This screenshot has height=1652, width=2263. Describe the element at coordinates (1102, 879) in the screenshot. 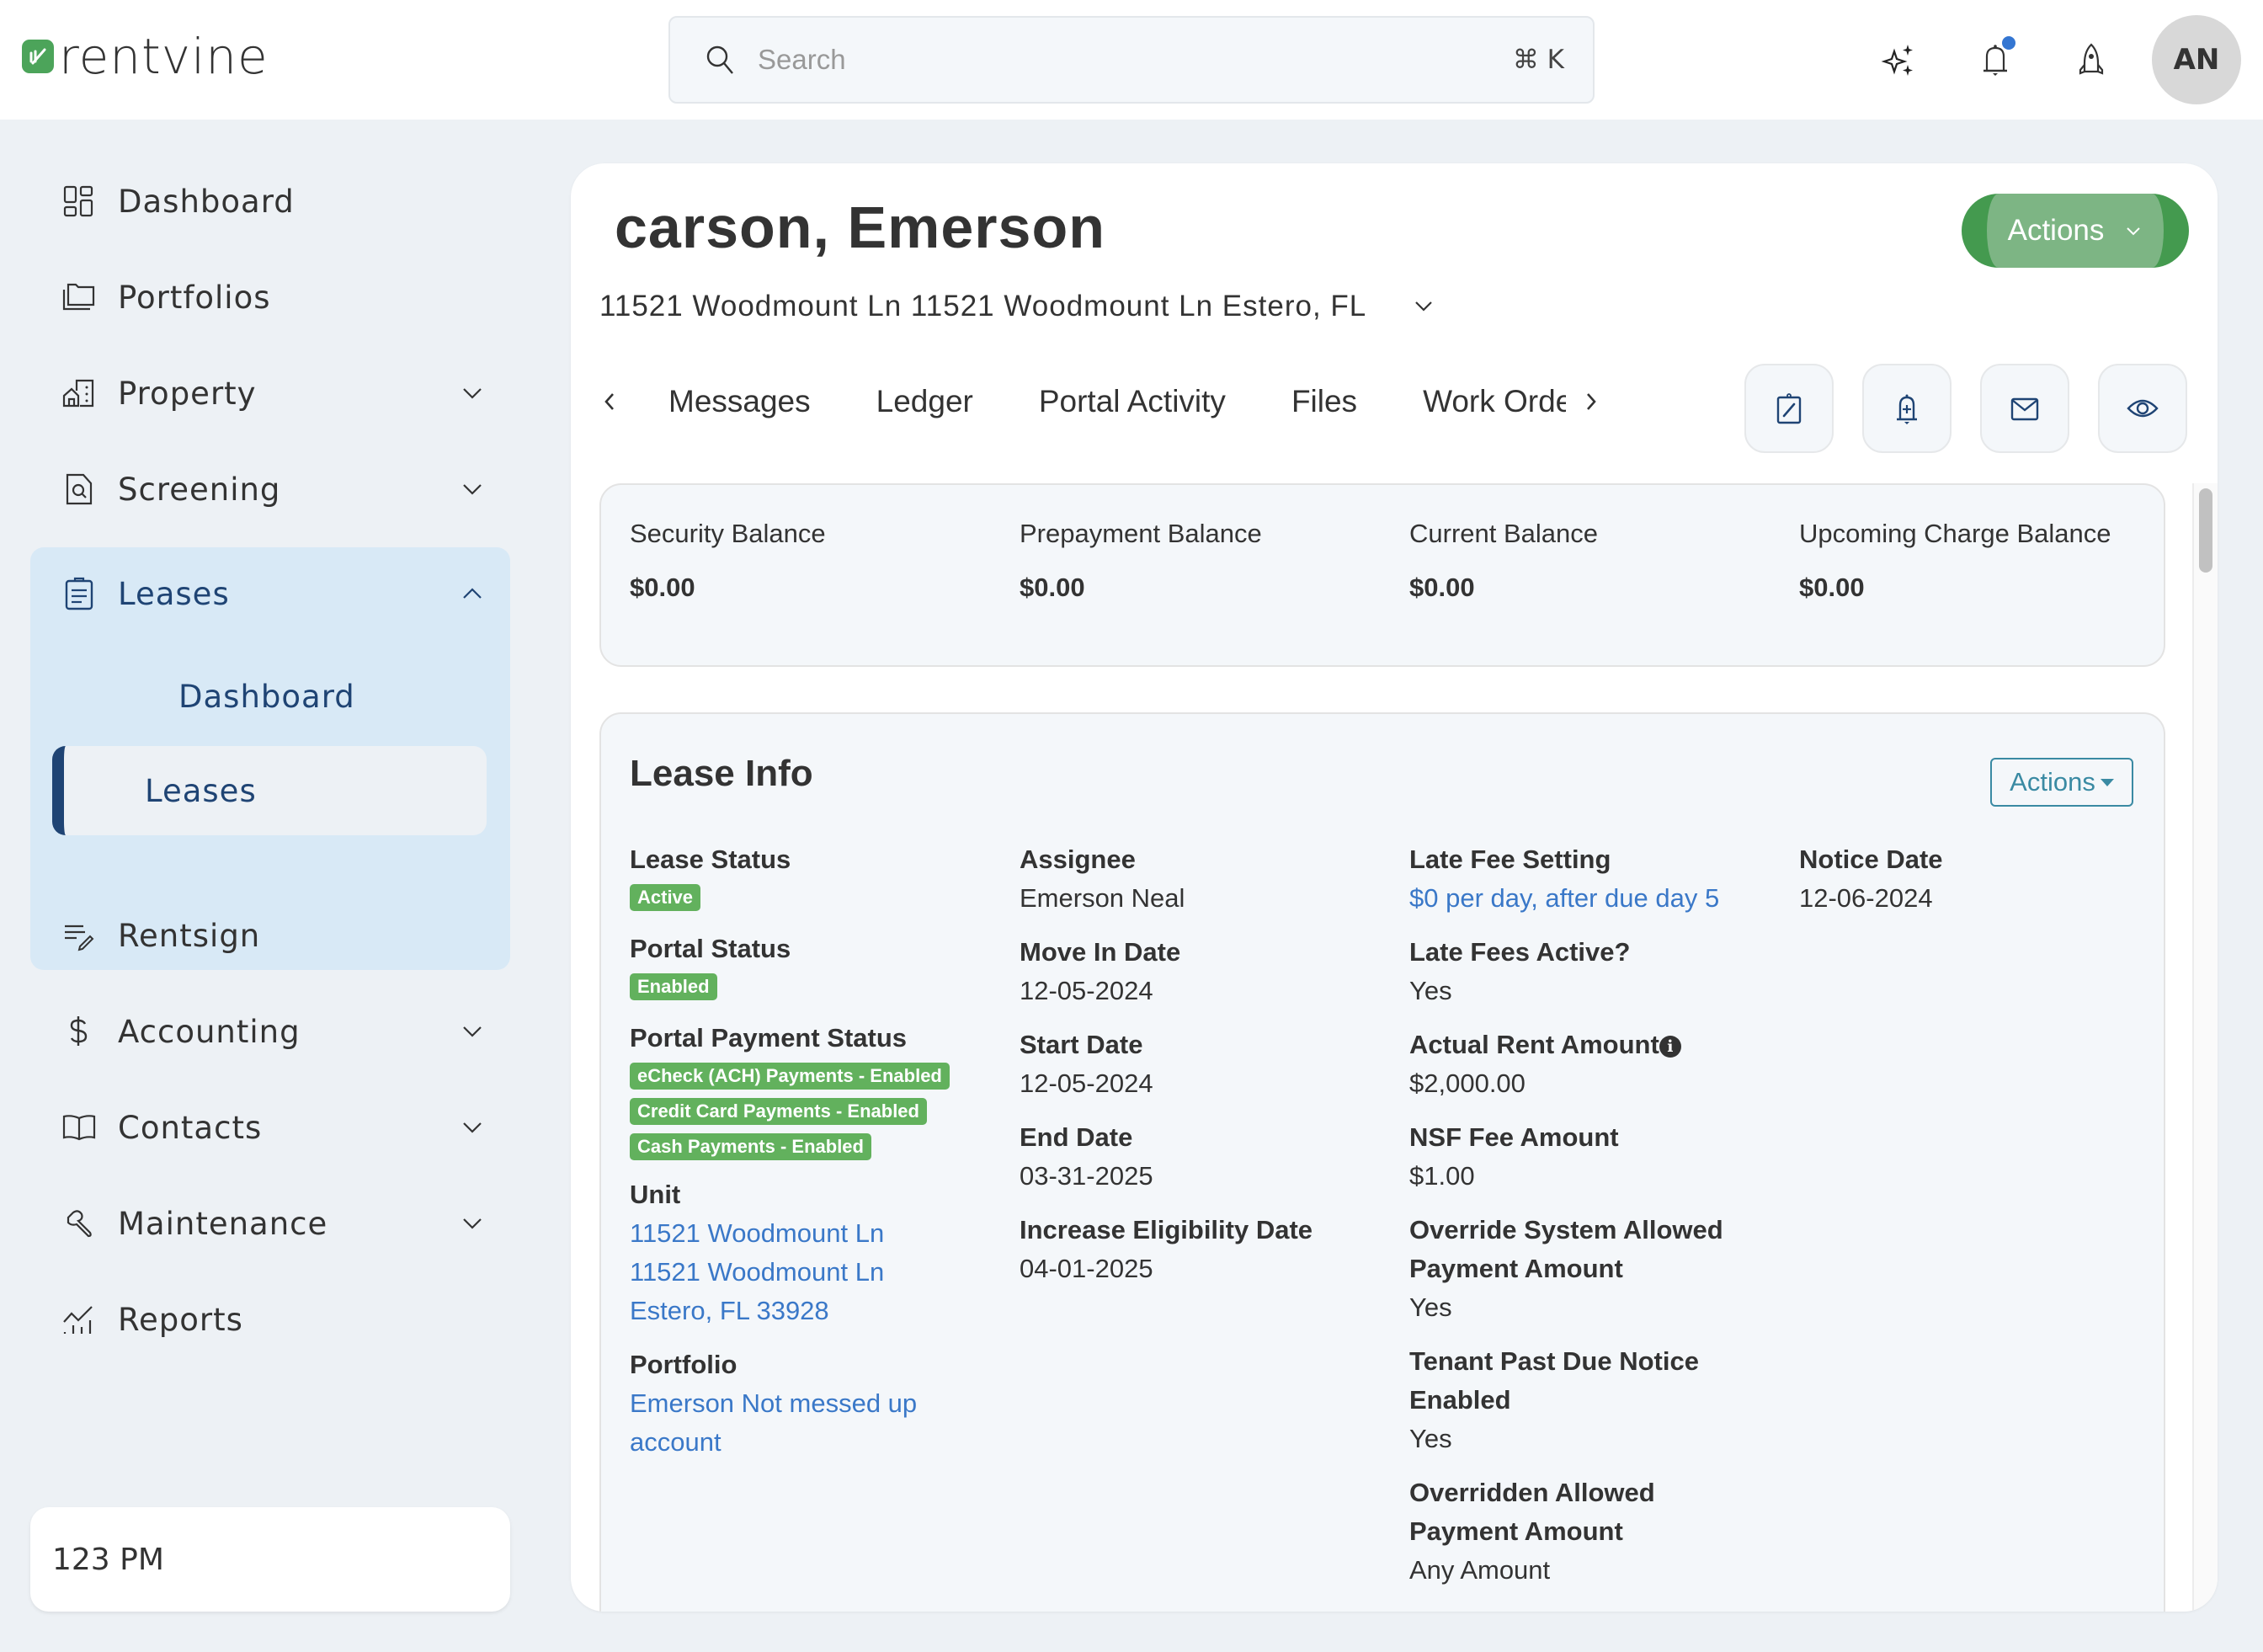

I see `field-assignee: Assignee Emerson Neal` at that location.